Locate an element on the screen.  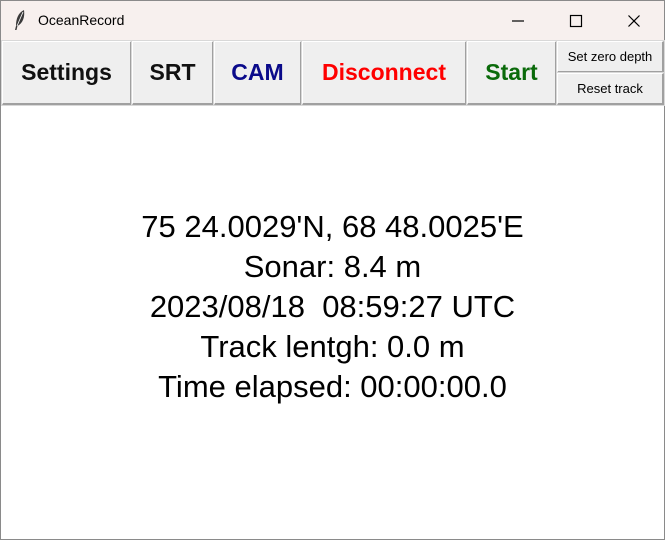
close-button is located at coordinates (634, 20).